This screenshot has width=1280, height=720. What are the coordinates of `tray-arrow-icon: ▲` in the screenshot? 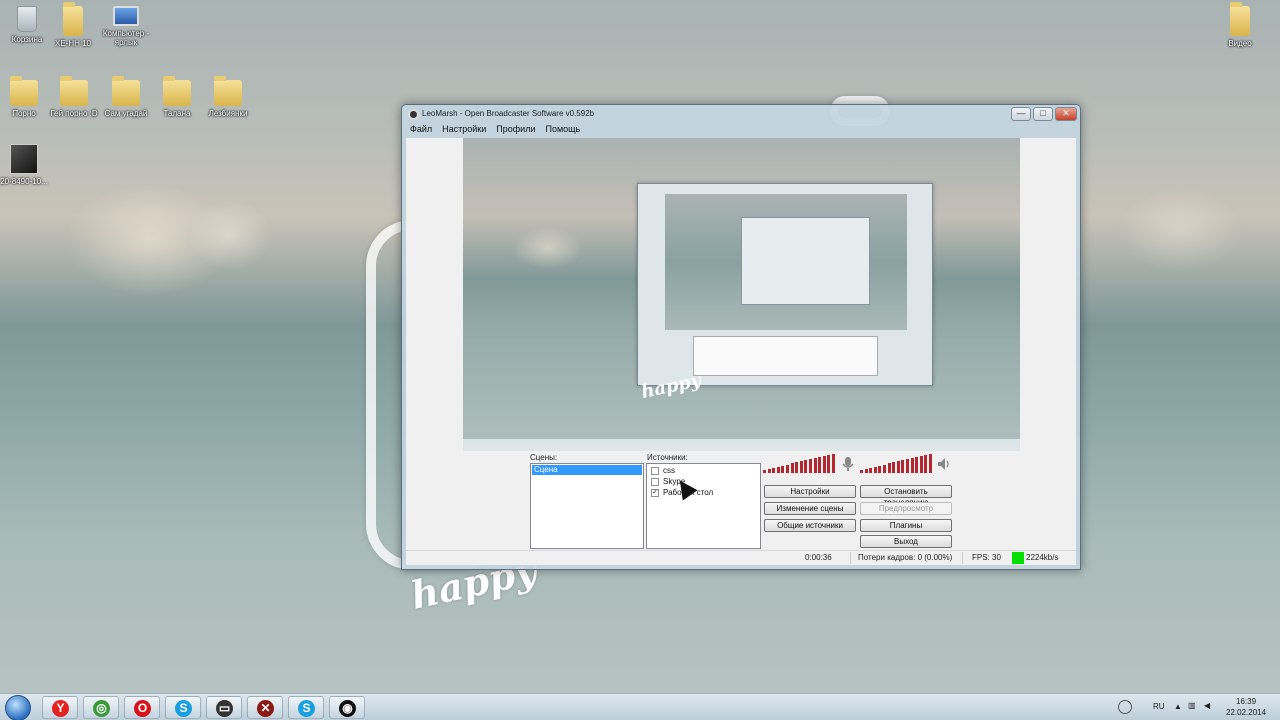 It's located at (1178, 706).